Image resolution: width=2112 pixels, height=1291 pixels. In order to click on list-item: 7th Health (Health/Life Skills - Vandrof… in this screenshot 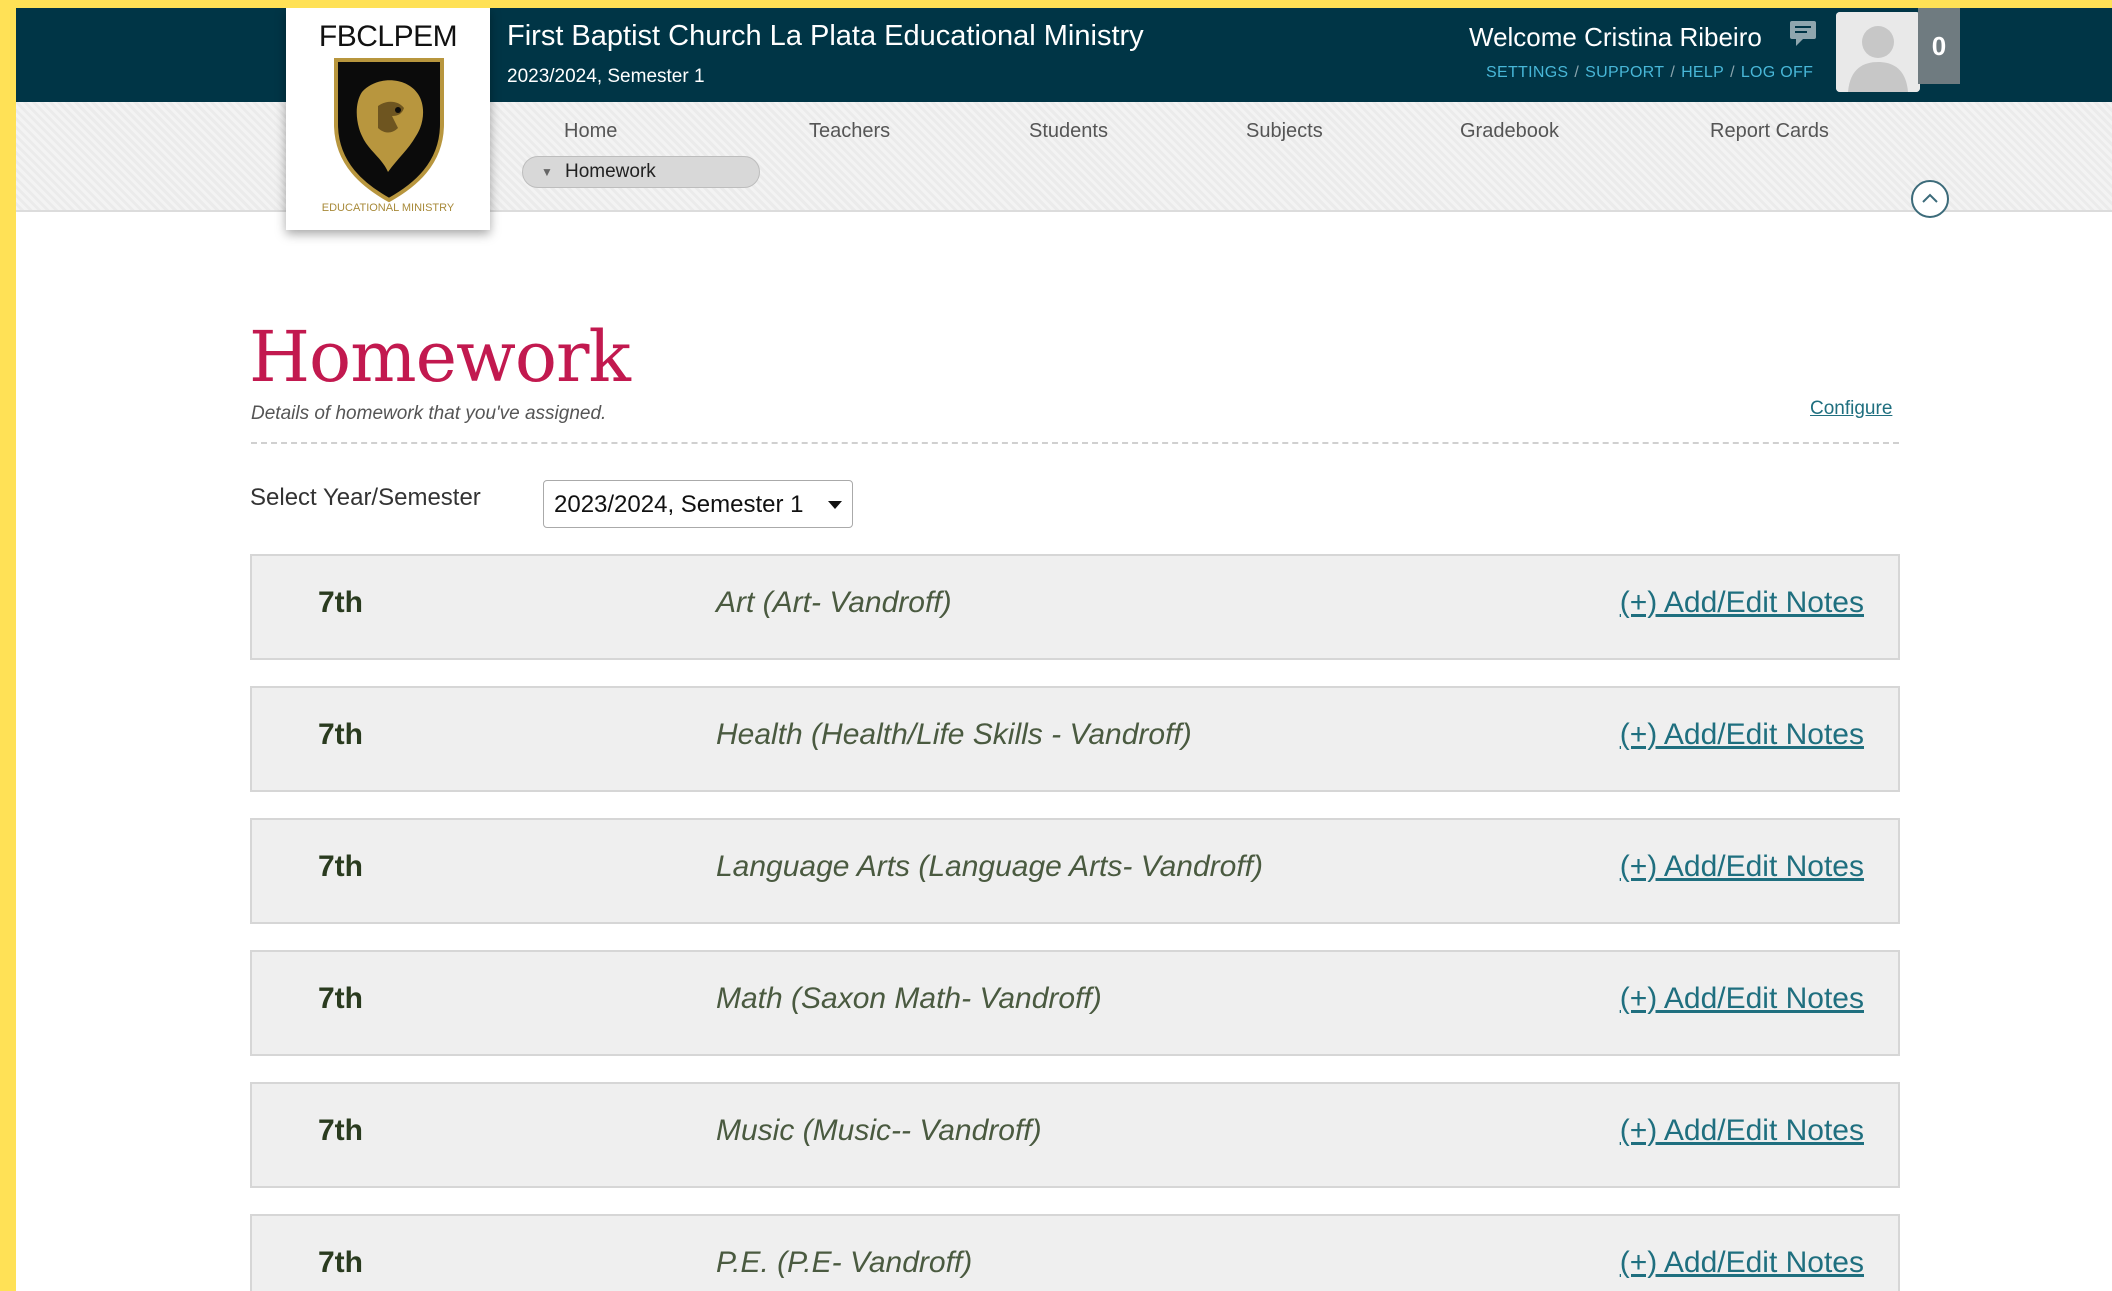, I will do `click(1075, 739)`.